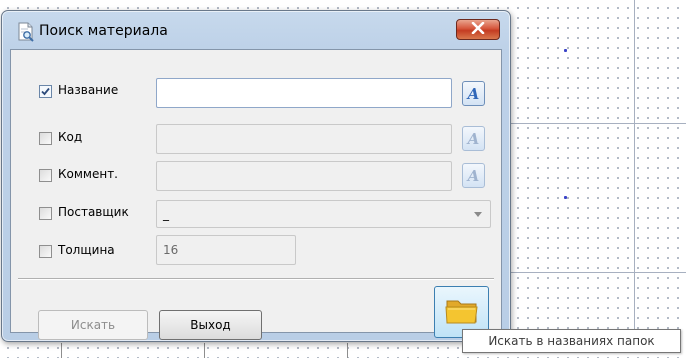 This screenshot has height=358, width=686. Describe the element at coordinates (93, 212) in the screenshot. I see `supplier-label: Поставщик` at that location.